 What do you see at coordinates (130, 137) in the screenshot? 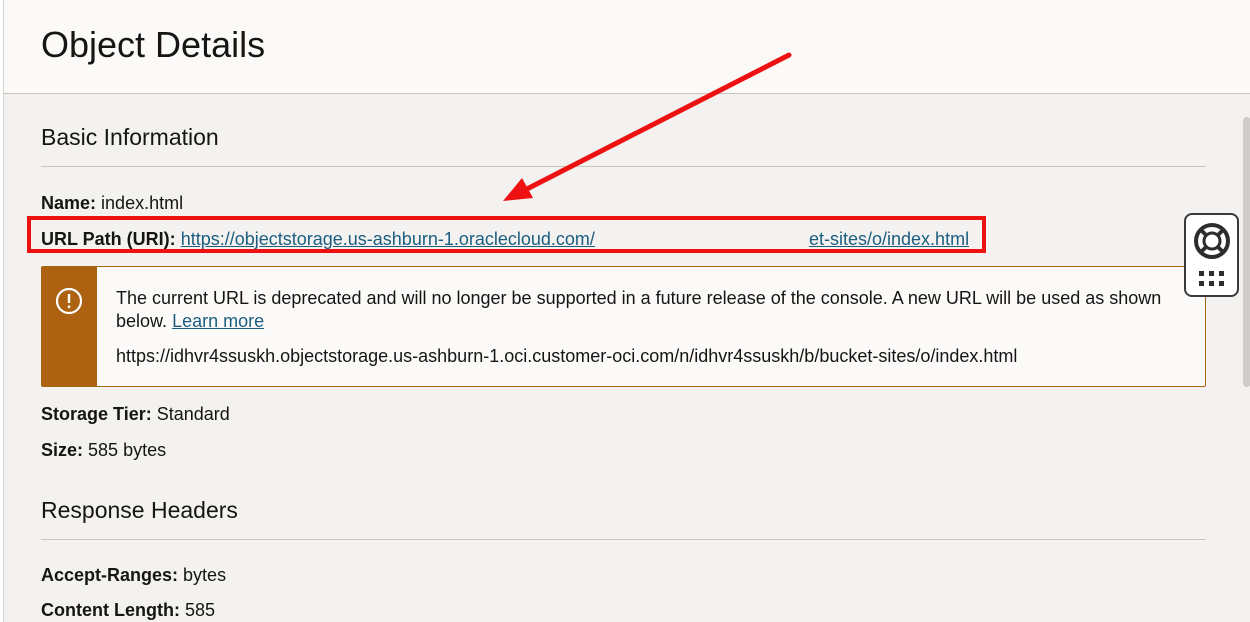
I see `basic-information-heading: Basic Information` at bounding box center [130, 137].